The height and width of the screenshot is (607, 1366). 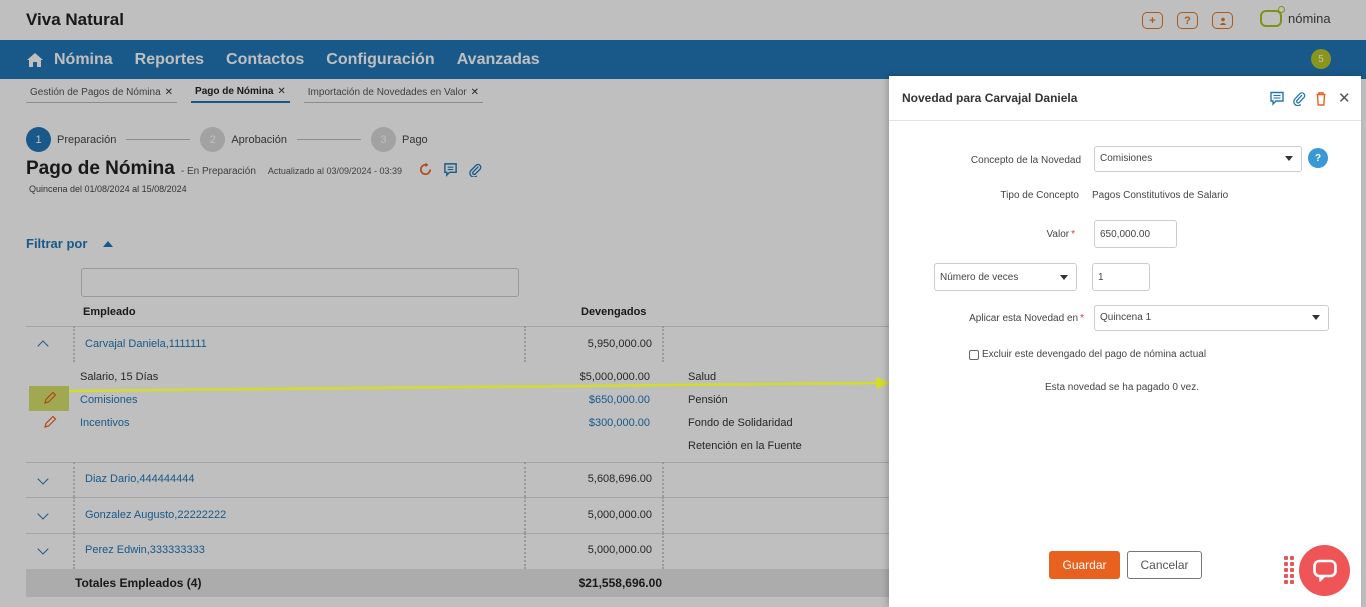 I want to click on concepto-label: Concepto de la Novedad, so click(x=1025, y=160).